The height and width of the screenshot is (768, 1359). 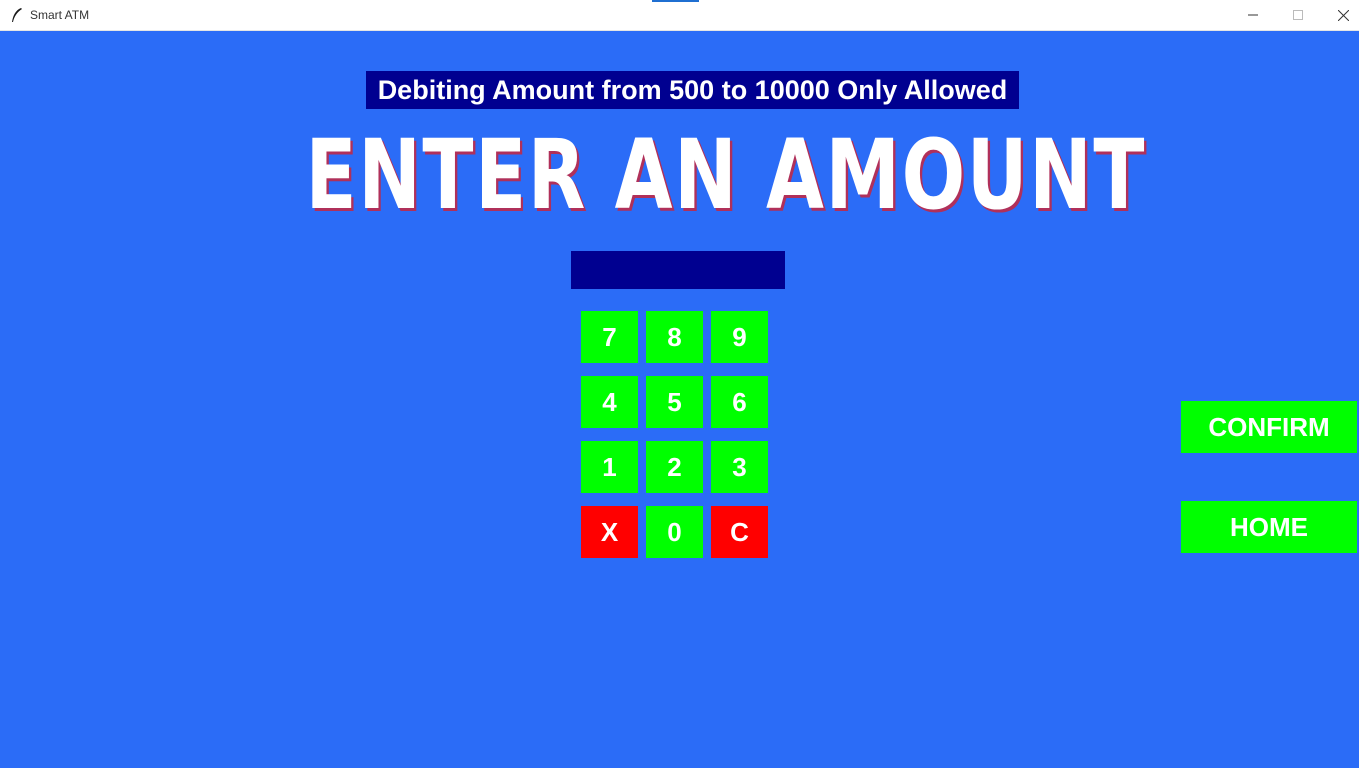 I want to click on minimize-button, so click(x=1253, y=15).